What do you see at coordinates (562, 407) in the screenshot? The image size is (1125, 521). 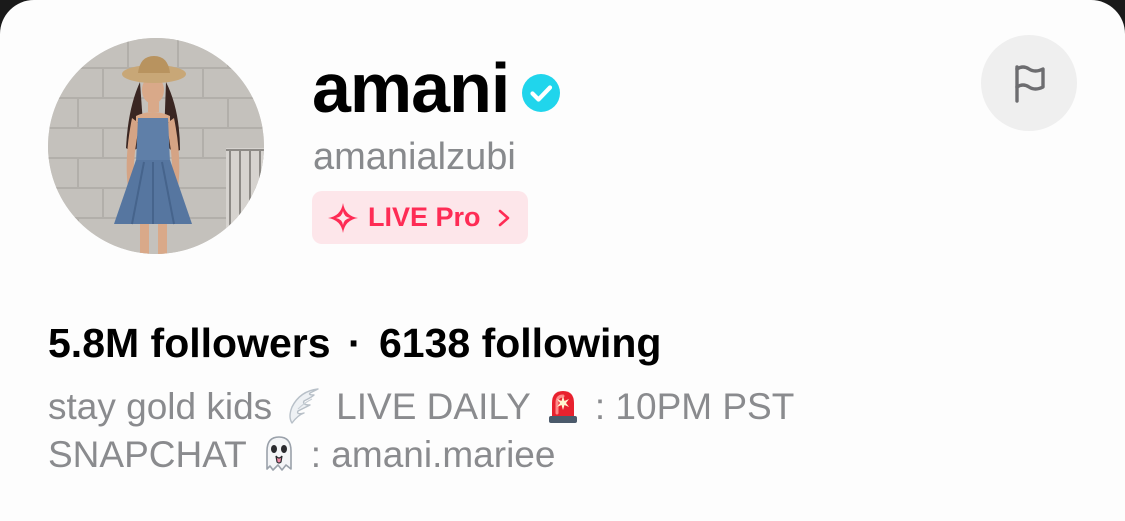 I see `siren-emoji` at bounding box center [562, 407].